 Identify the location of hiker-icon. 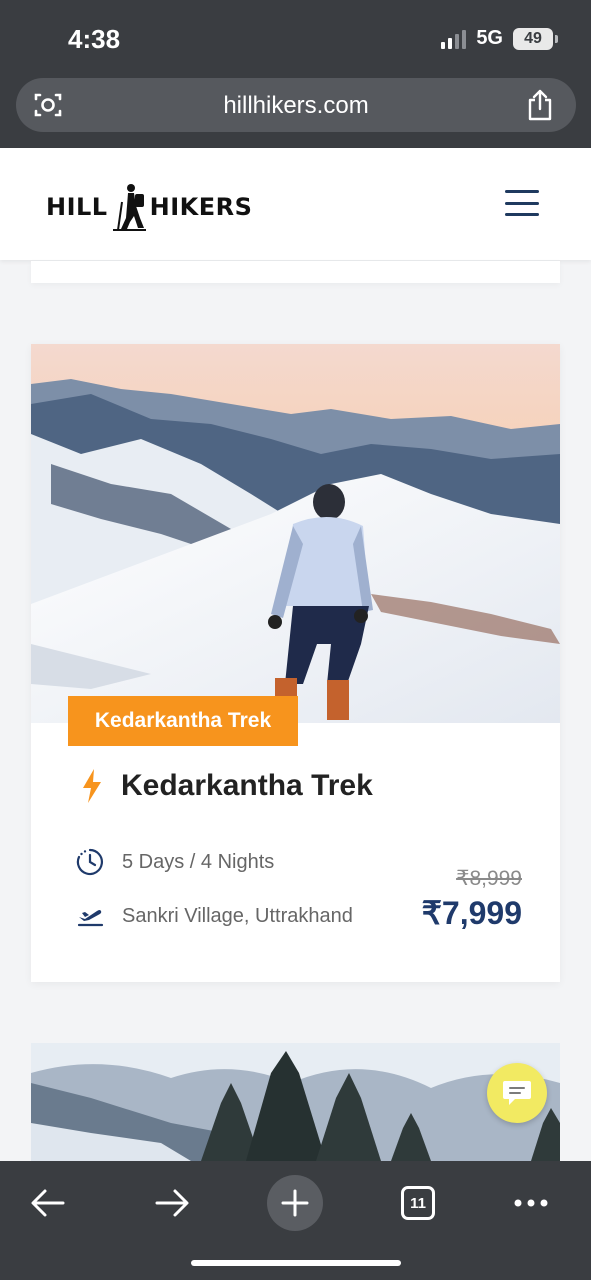
(129, 207).